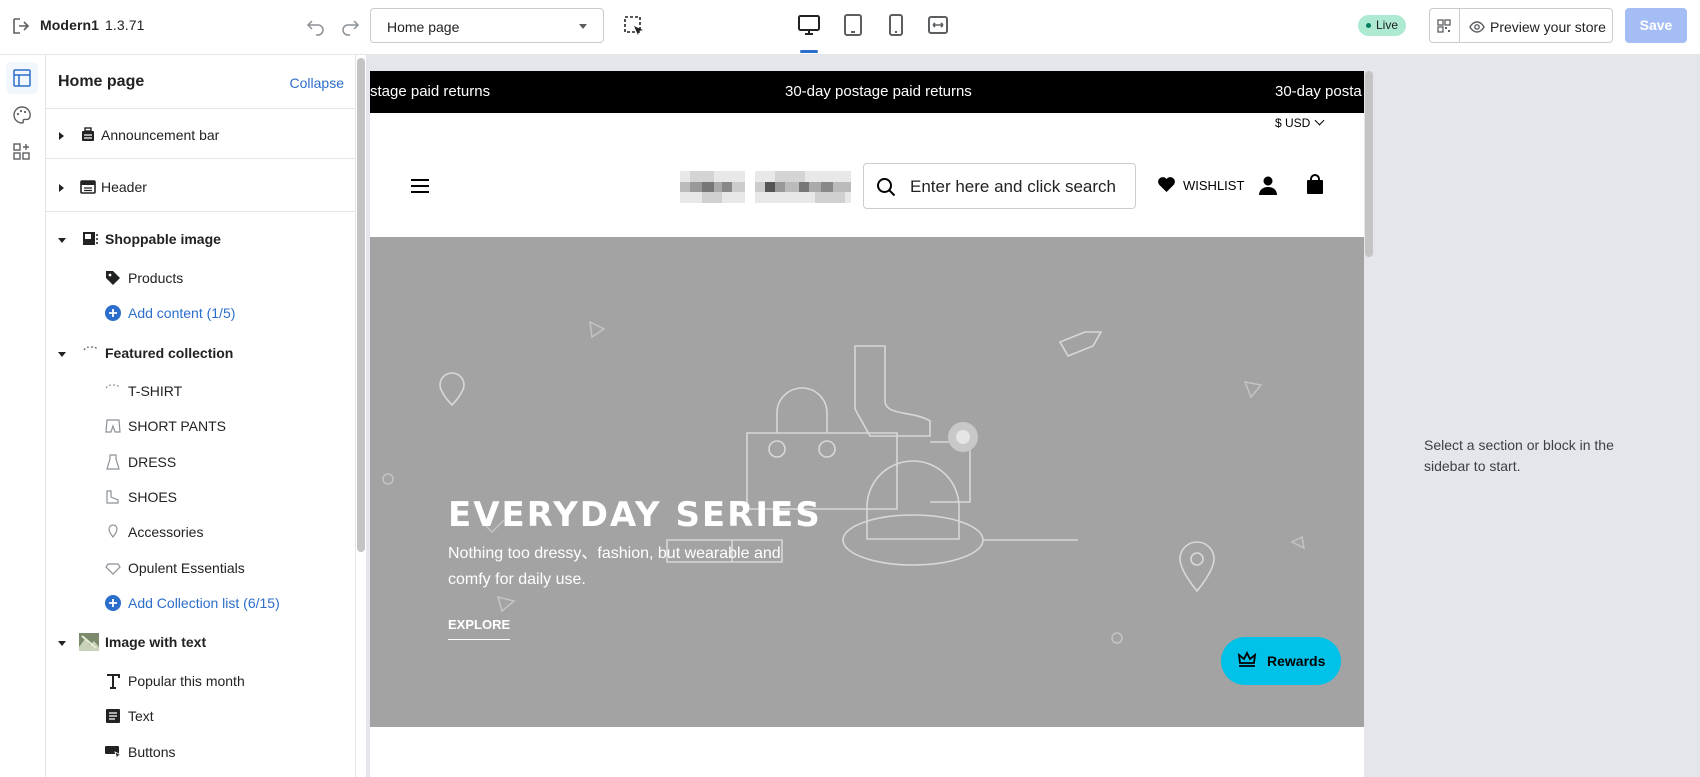  I want to click on block-label: SHORT PANTS, so click(177, 426).